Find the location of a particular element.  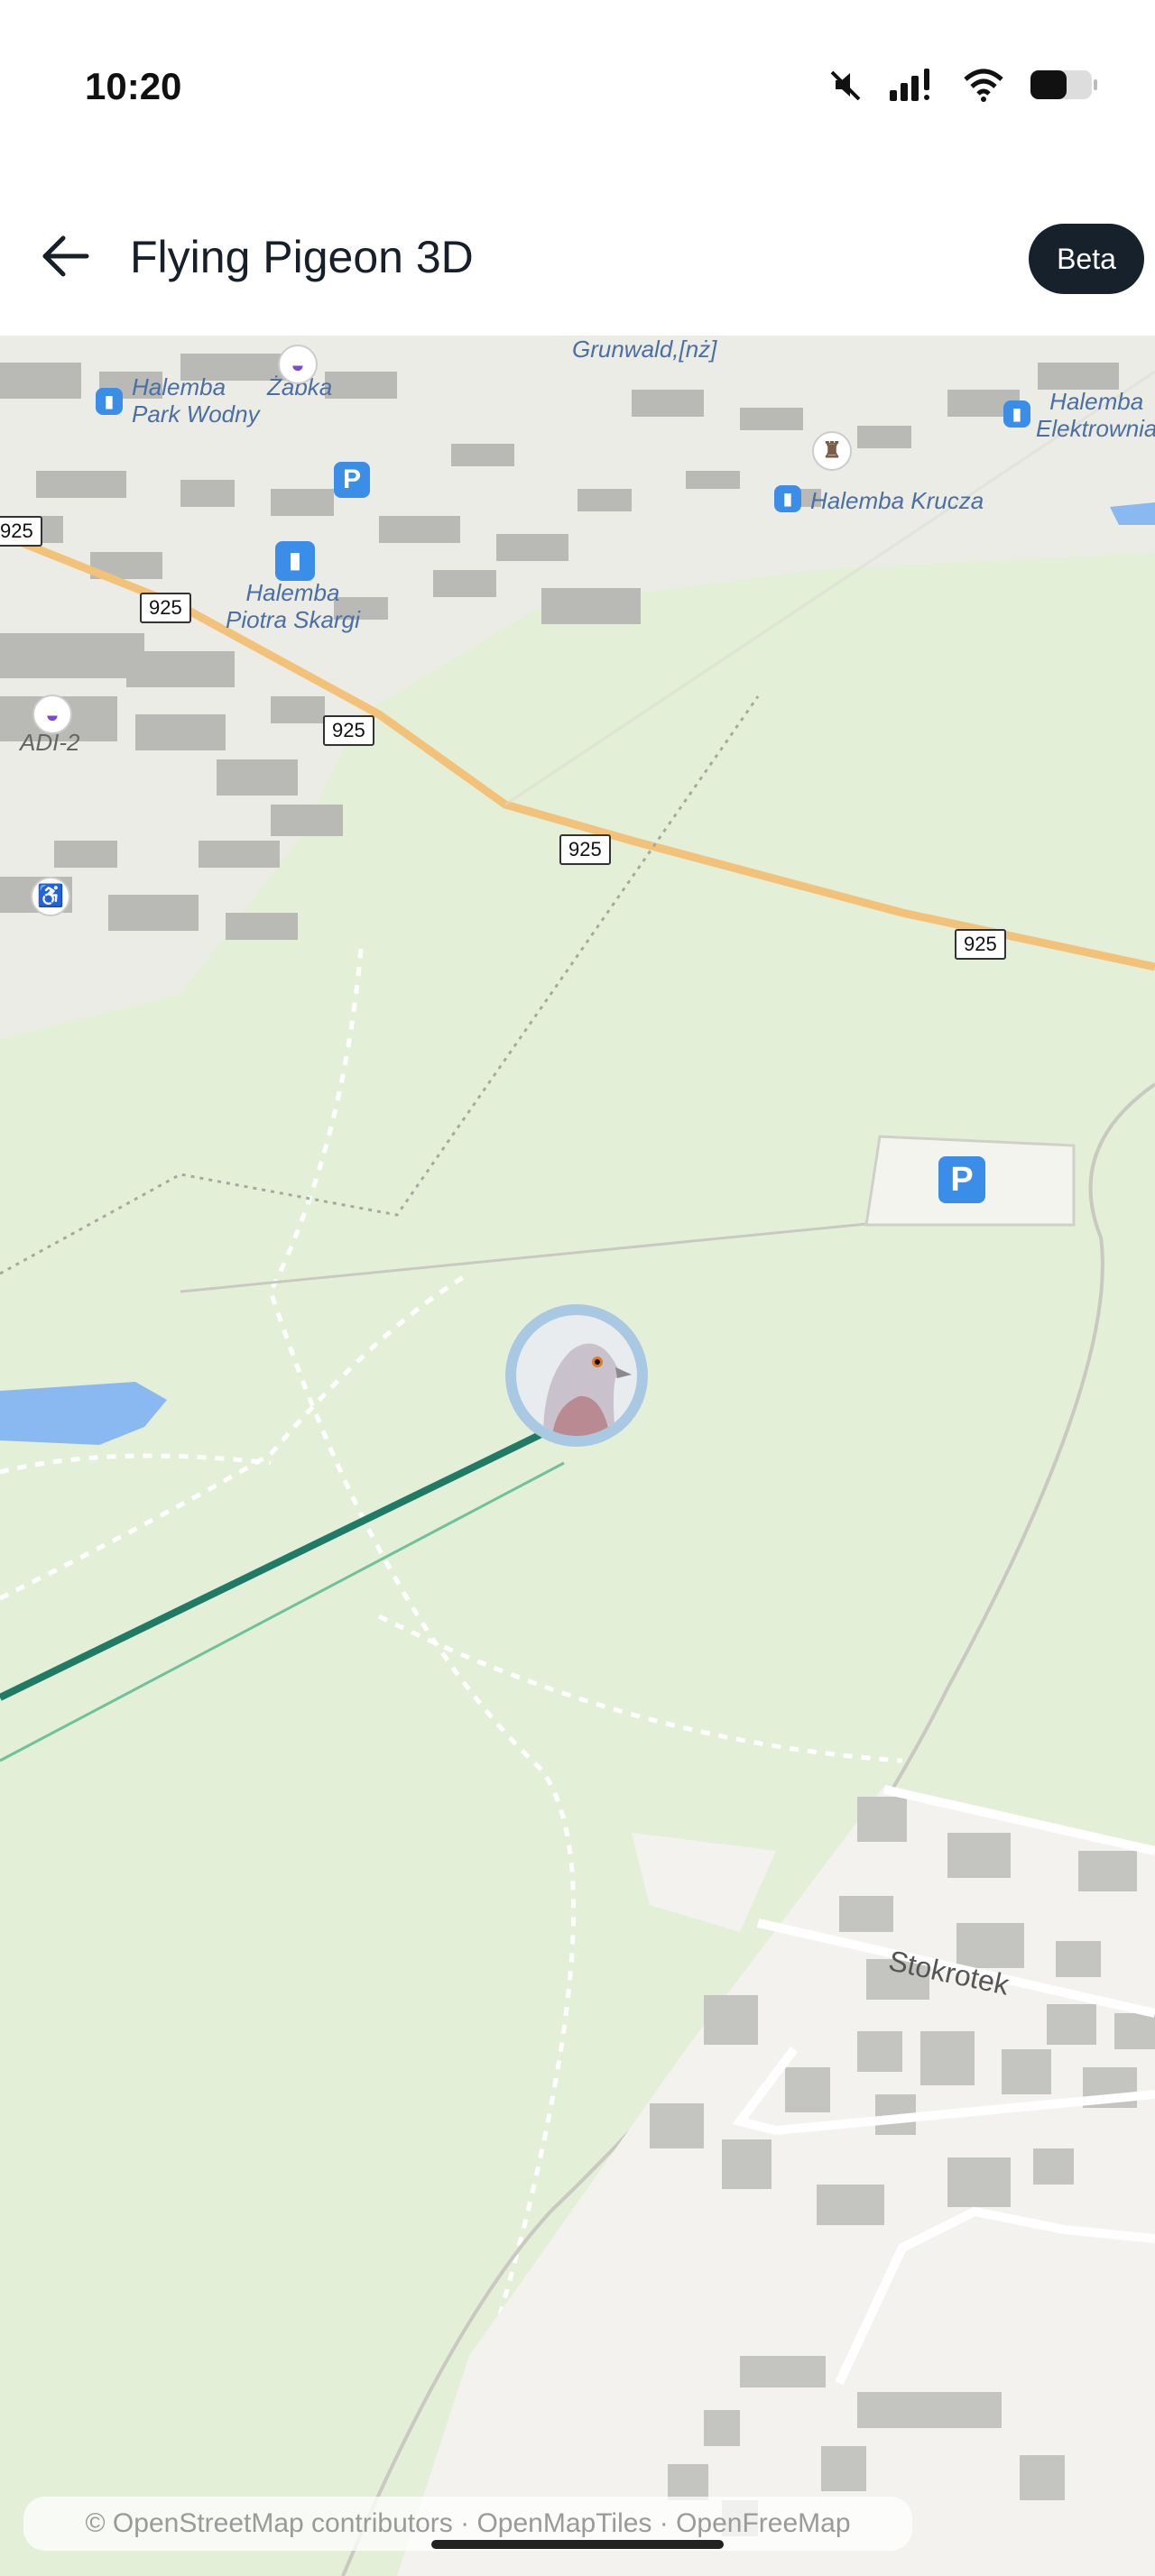

back-button is located at coordinates (65, 256).